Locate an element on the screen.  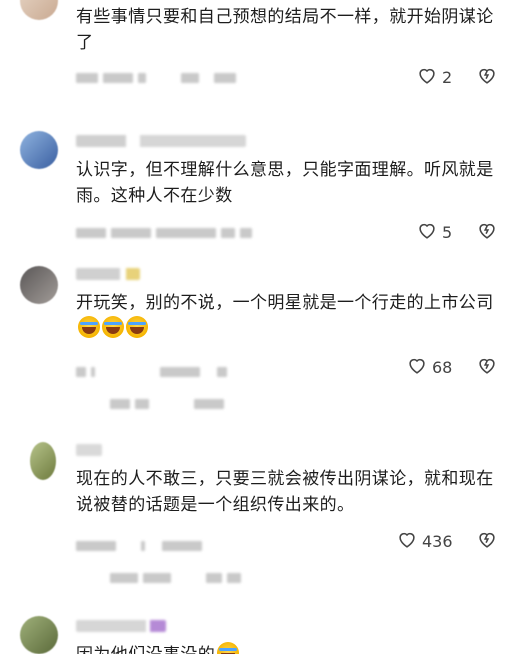
like-button: 68 is located at coordinates (429, 367).